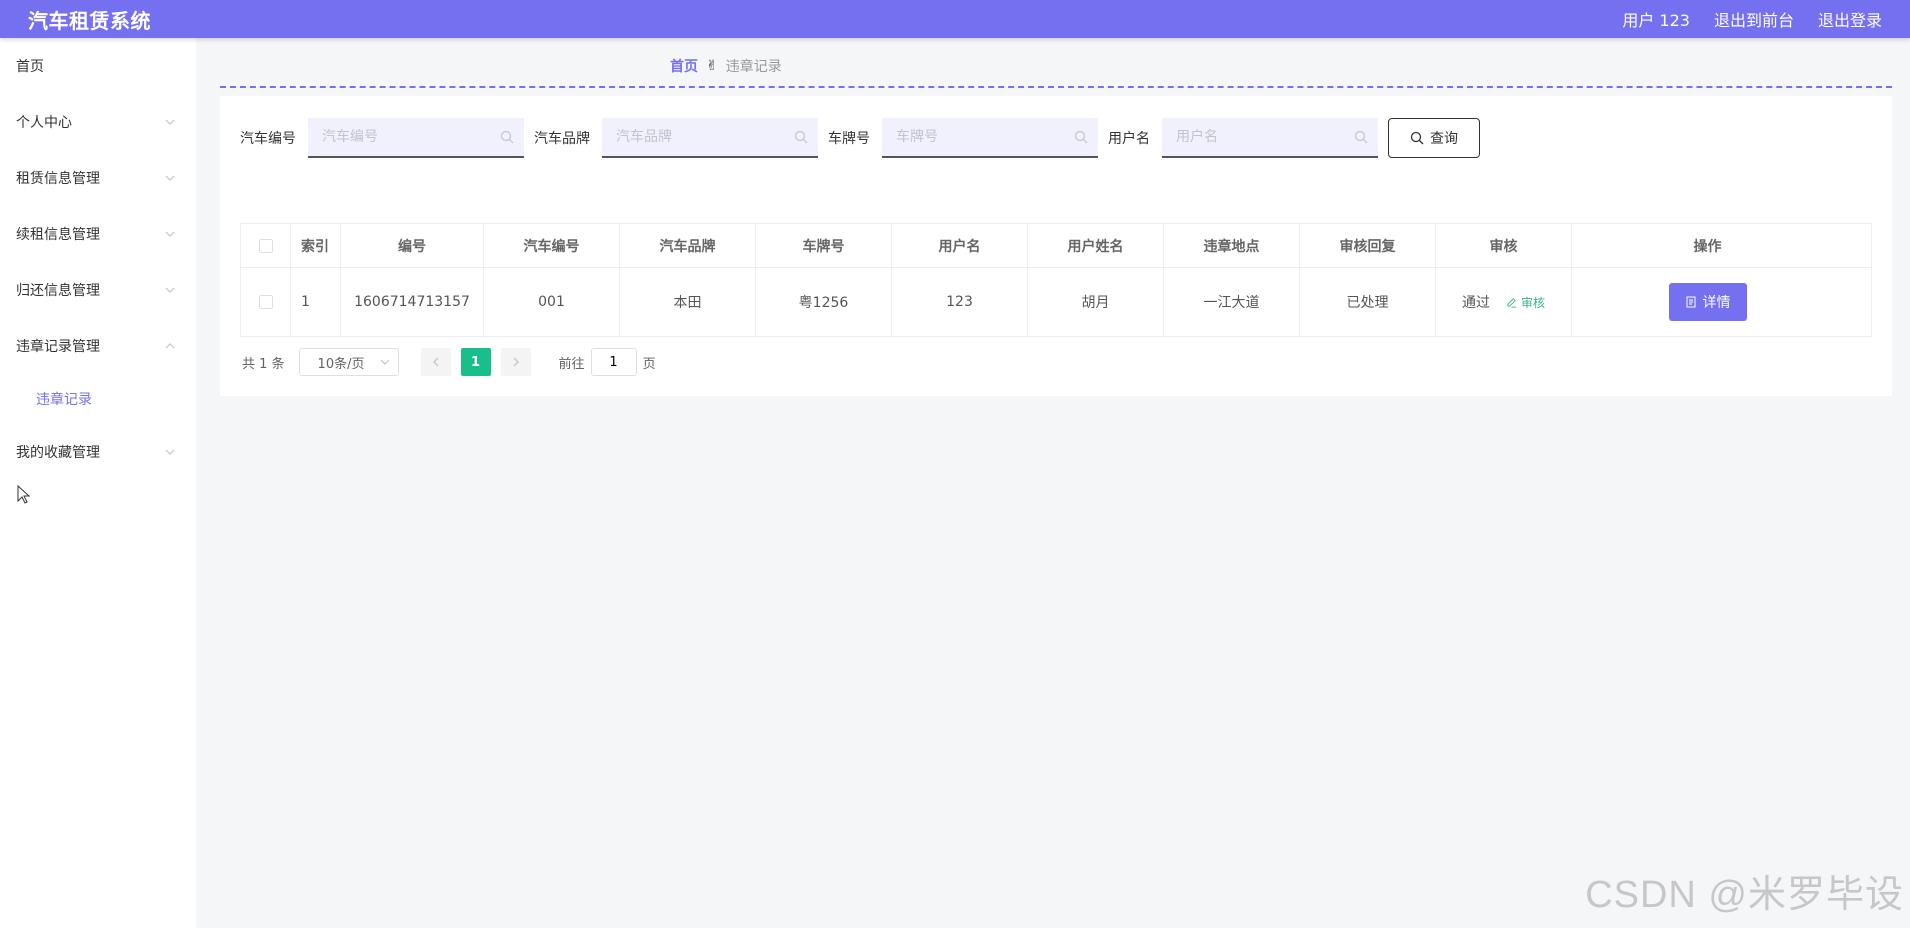 Image resolution: width=1910 pixels, height=928 pixels. What do you see at coordinates (696, 137) in the screenshot?
I see `brand-input` at bounding box center [696, 137].